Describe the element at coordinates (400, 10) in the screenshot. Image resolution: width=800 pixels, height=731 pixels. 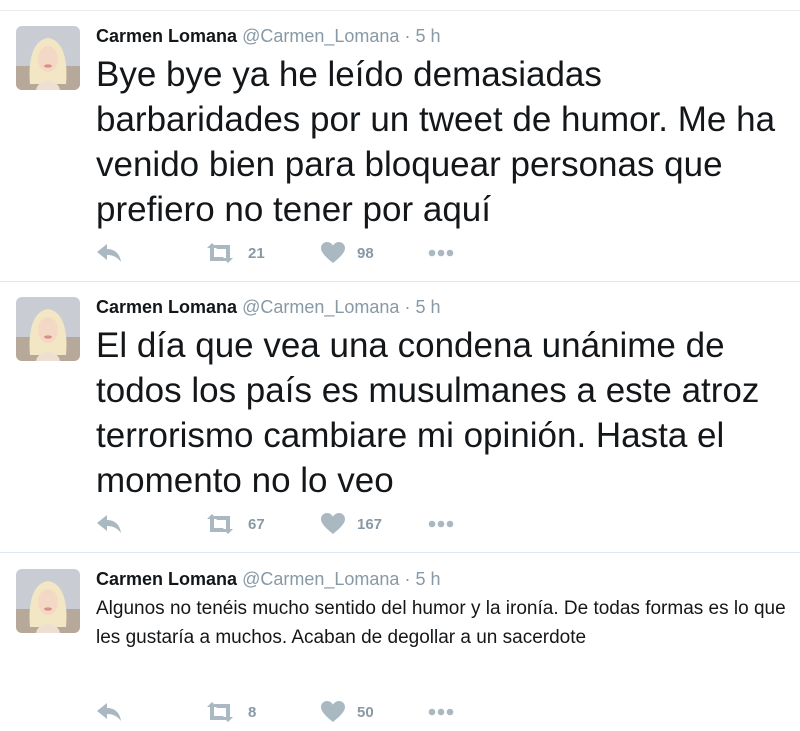
I see `top-divider` at that location.